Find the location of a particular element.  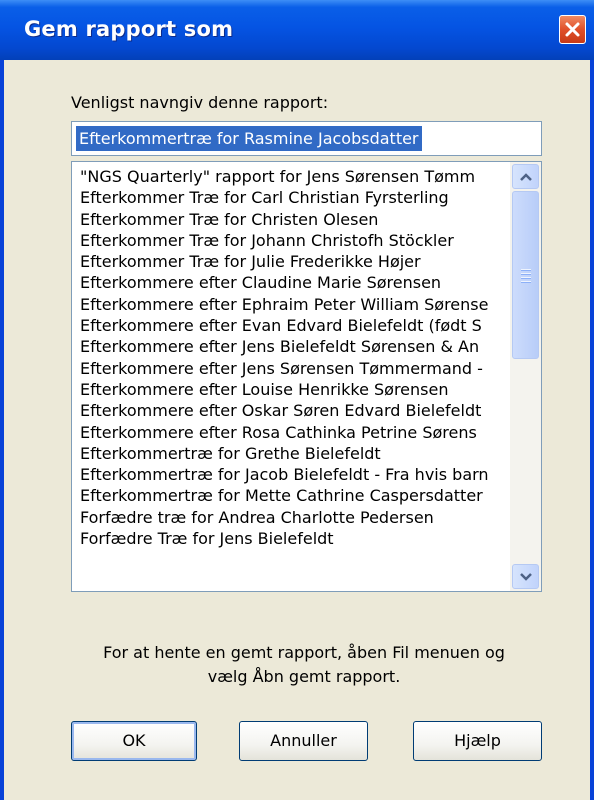

help-text-line-2: vælg Åbn gemt rapport. is located at coordinates (304, 676).